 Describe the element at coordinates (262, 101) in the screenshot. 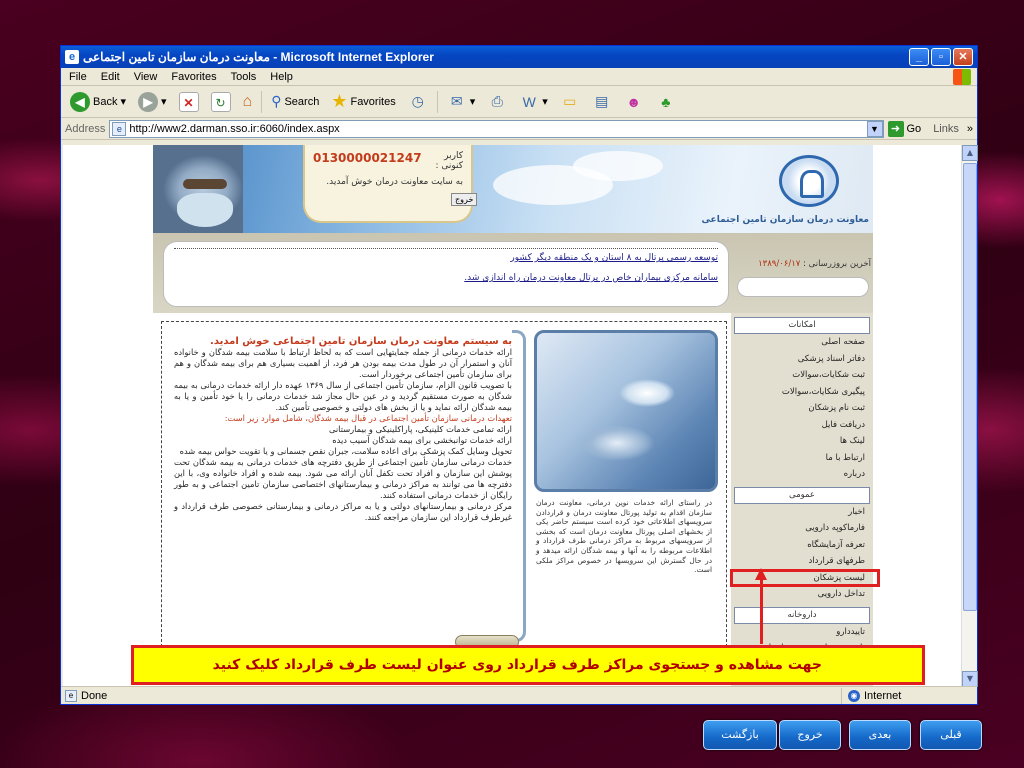

I see `toolbar-separator` at that location.